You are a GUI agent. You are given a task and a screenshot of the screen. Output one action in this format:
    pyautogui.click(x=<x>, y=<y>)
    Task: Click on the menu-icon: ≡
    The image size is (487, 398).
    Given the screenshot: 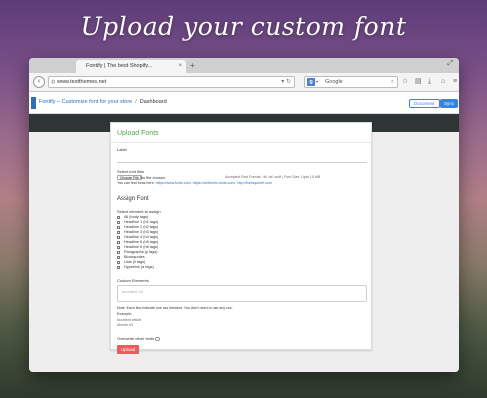 What is the action you would take?
    pyautogui.click(x=455, y=82)
    